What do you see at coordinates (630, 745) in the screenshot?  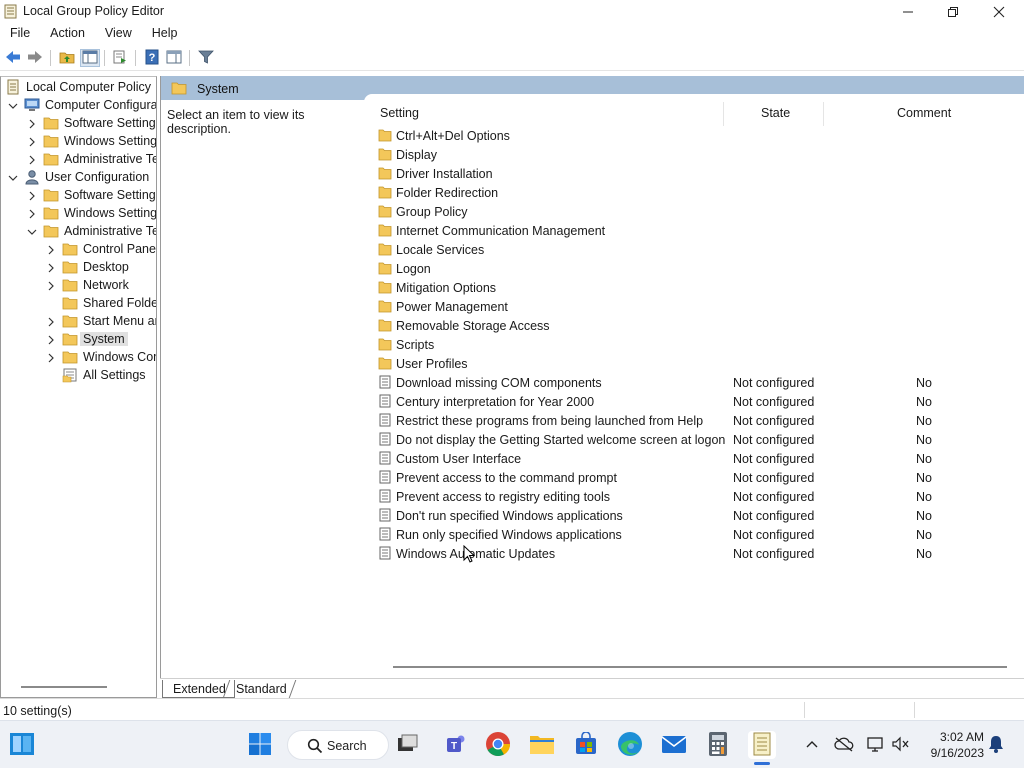 I see `edge-button` at bounding box center [630, 745].